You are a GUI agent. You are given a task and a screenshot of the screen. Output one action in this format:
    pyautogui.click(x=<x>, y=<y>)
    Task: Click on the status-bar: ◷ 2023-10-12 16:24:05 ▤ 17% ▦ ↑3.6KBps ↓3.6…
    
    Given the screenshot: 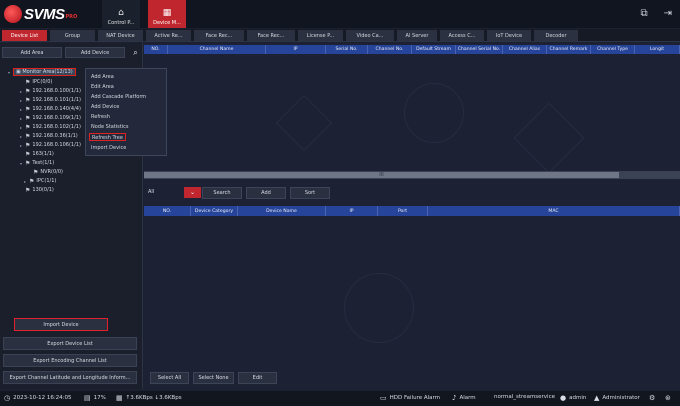 What is the action you would take?
    pyautogui.click(x=340, y=398)
    